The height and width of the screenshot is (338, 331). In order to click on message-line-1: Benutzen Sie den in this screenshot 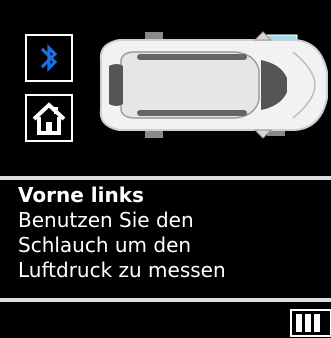, I will do `click(106, 220)`.